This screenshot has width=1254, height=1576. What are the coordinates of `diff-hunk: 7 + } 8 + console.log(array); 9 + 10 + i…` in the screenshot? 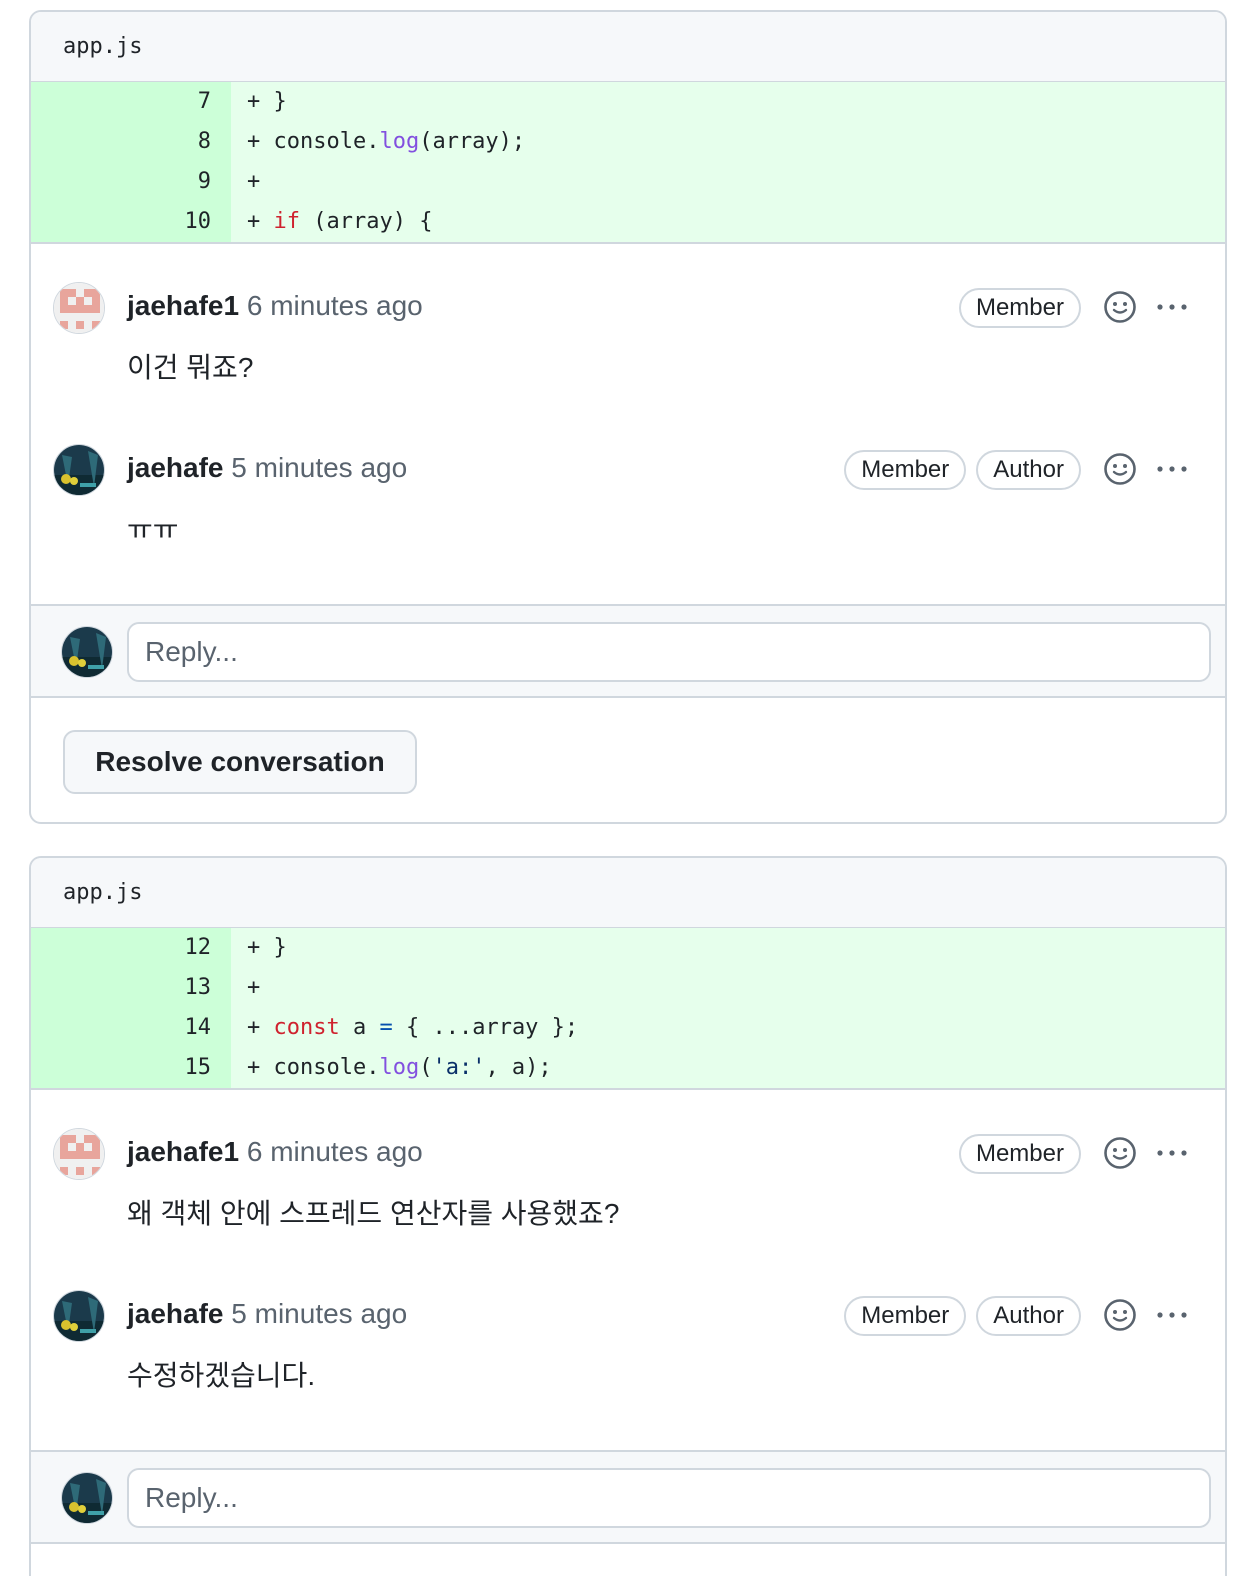 It's located at (628, 163).